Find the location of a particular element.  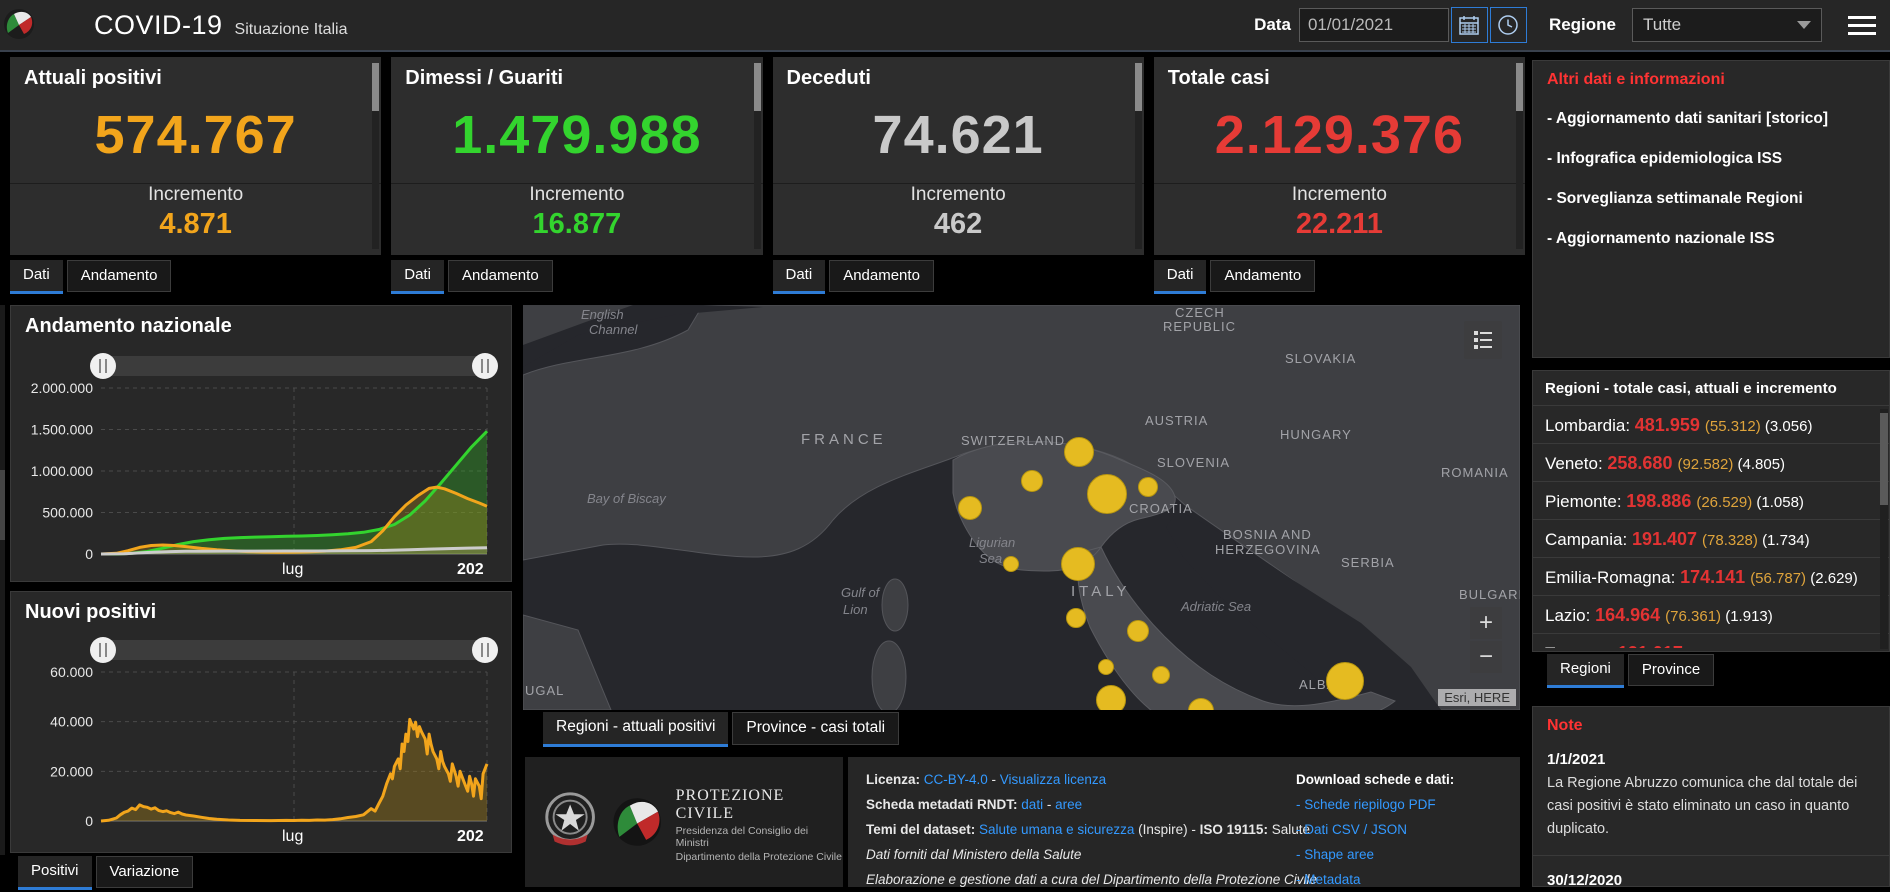

layers-icon is located at coordinates (1483, 340).